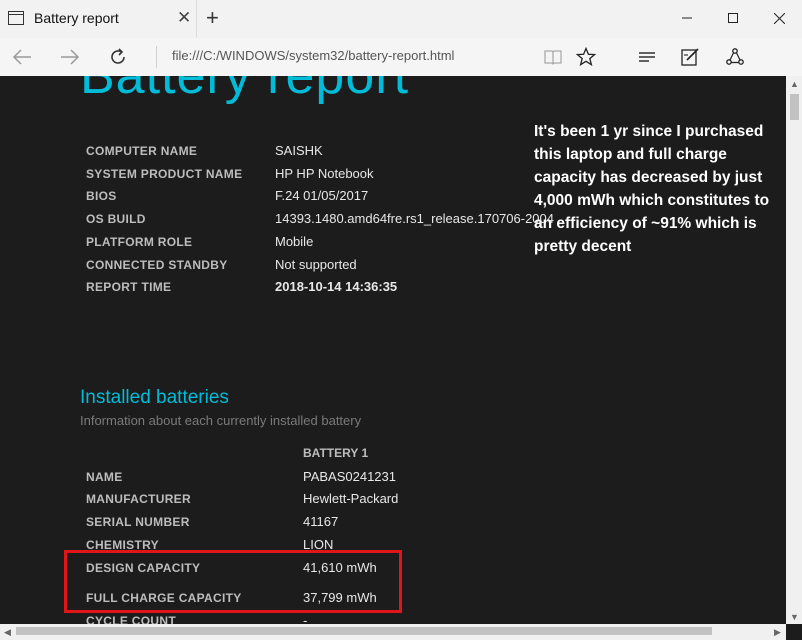 This screenshot has width=802, height=640. I want to click on close-icon, so click(779, 18).